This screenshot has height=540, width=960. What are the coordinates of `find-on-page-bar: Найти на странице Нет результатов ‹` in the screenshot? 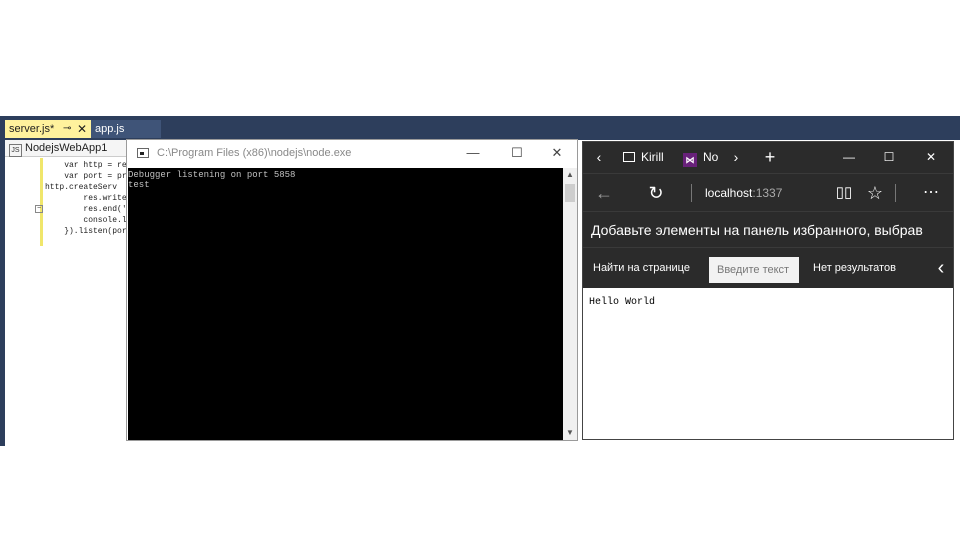 It's located at (768, 267).